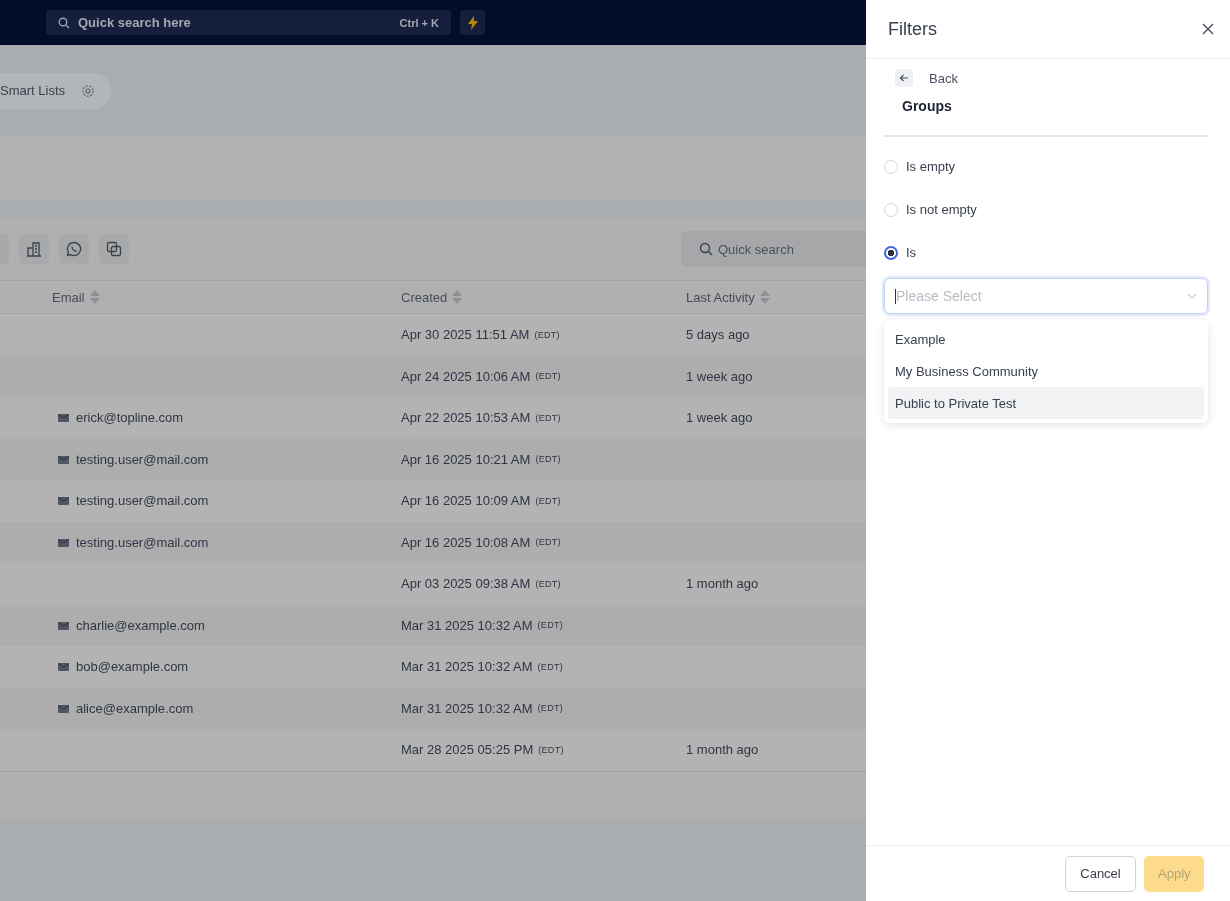 The width and height of the screenshot is (1230, 901). I want to click on filter-heading: Groups, so click(927, 106).